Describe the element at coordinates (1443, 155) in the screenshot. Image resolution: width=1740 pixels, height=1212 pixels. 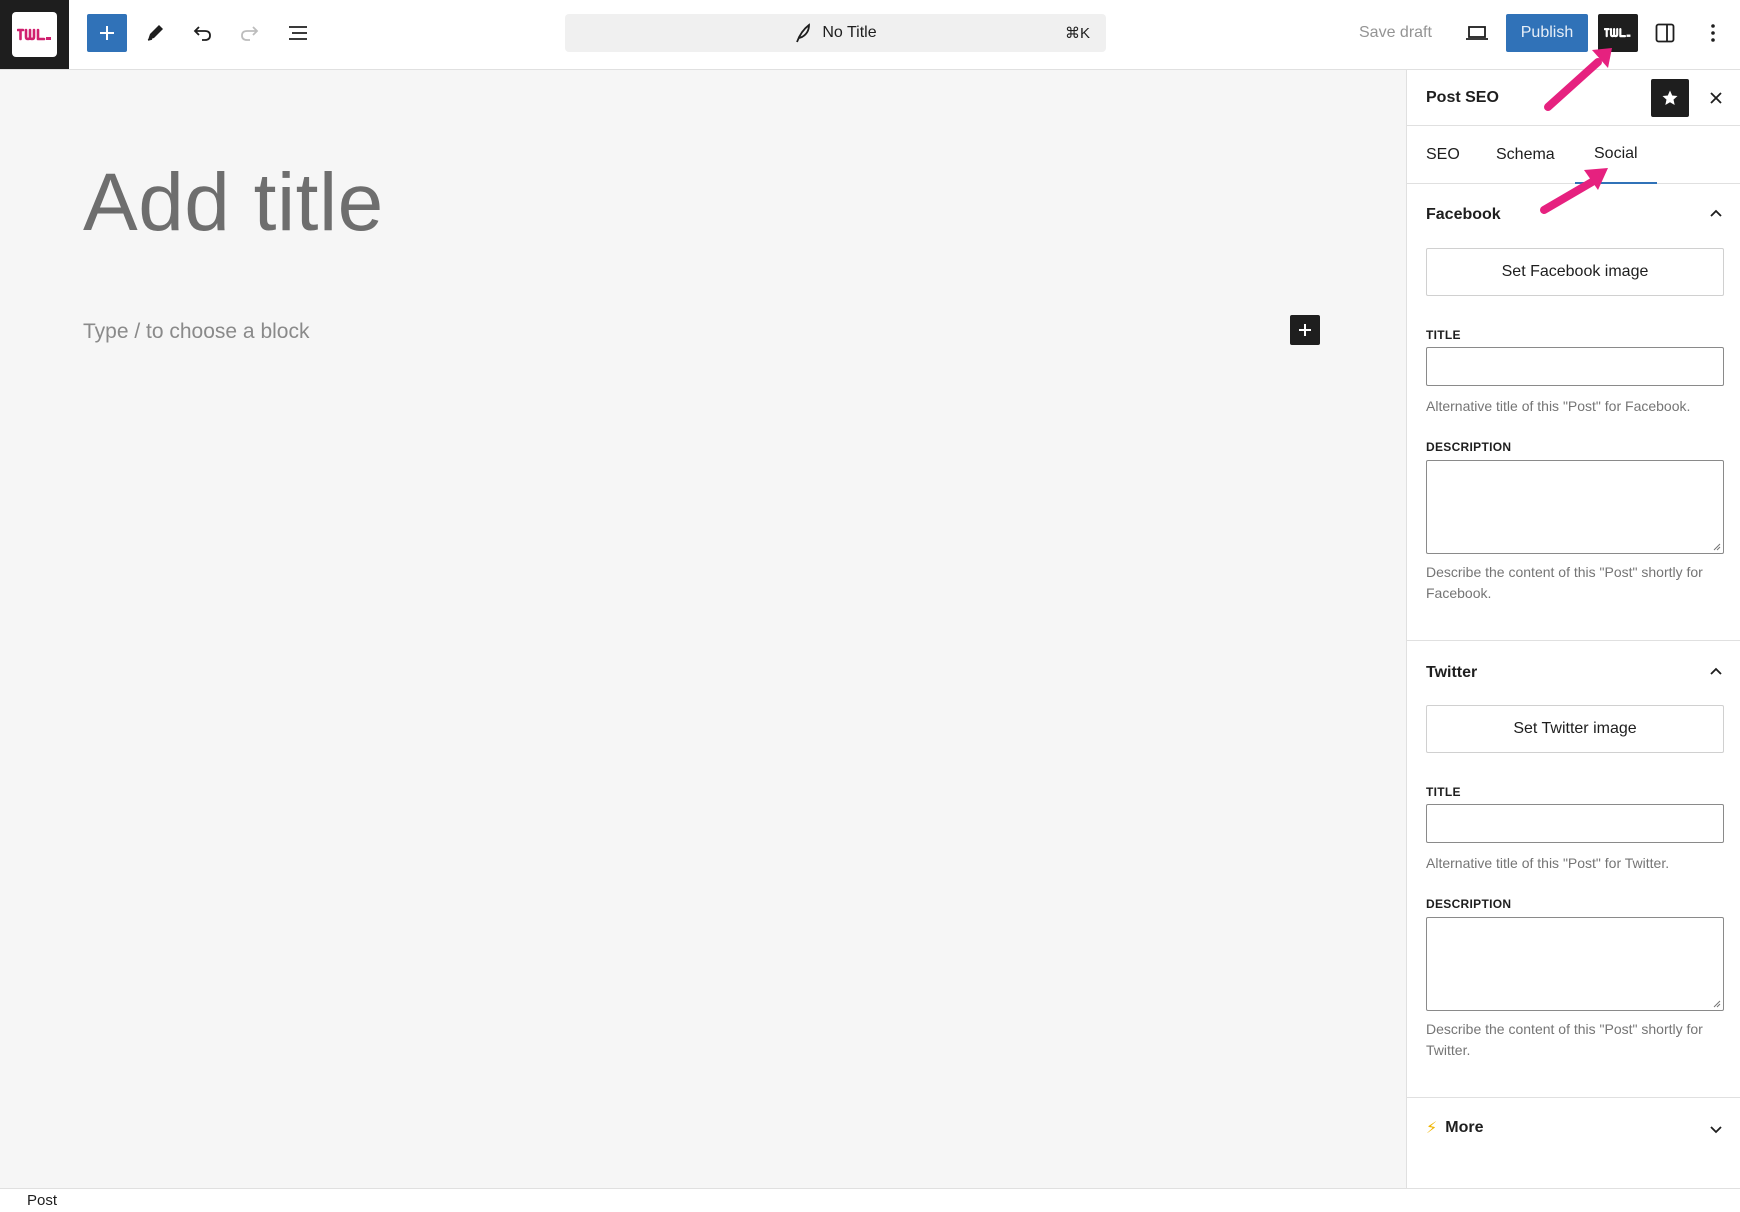
I see `tab-seo: SEO` at that location.